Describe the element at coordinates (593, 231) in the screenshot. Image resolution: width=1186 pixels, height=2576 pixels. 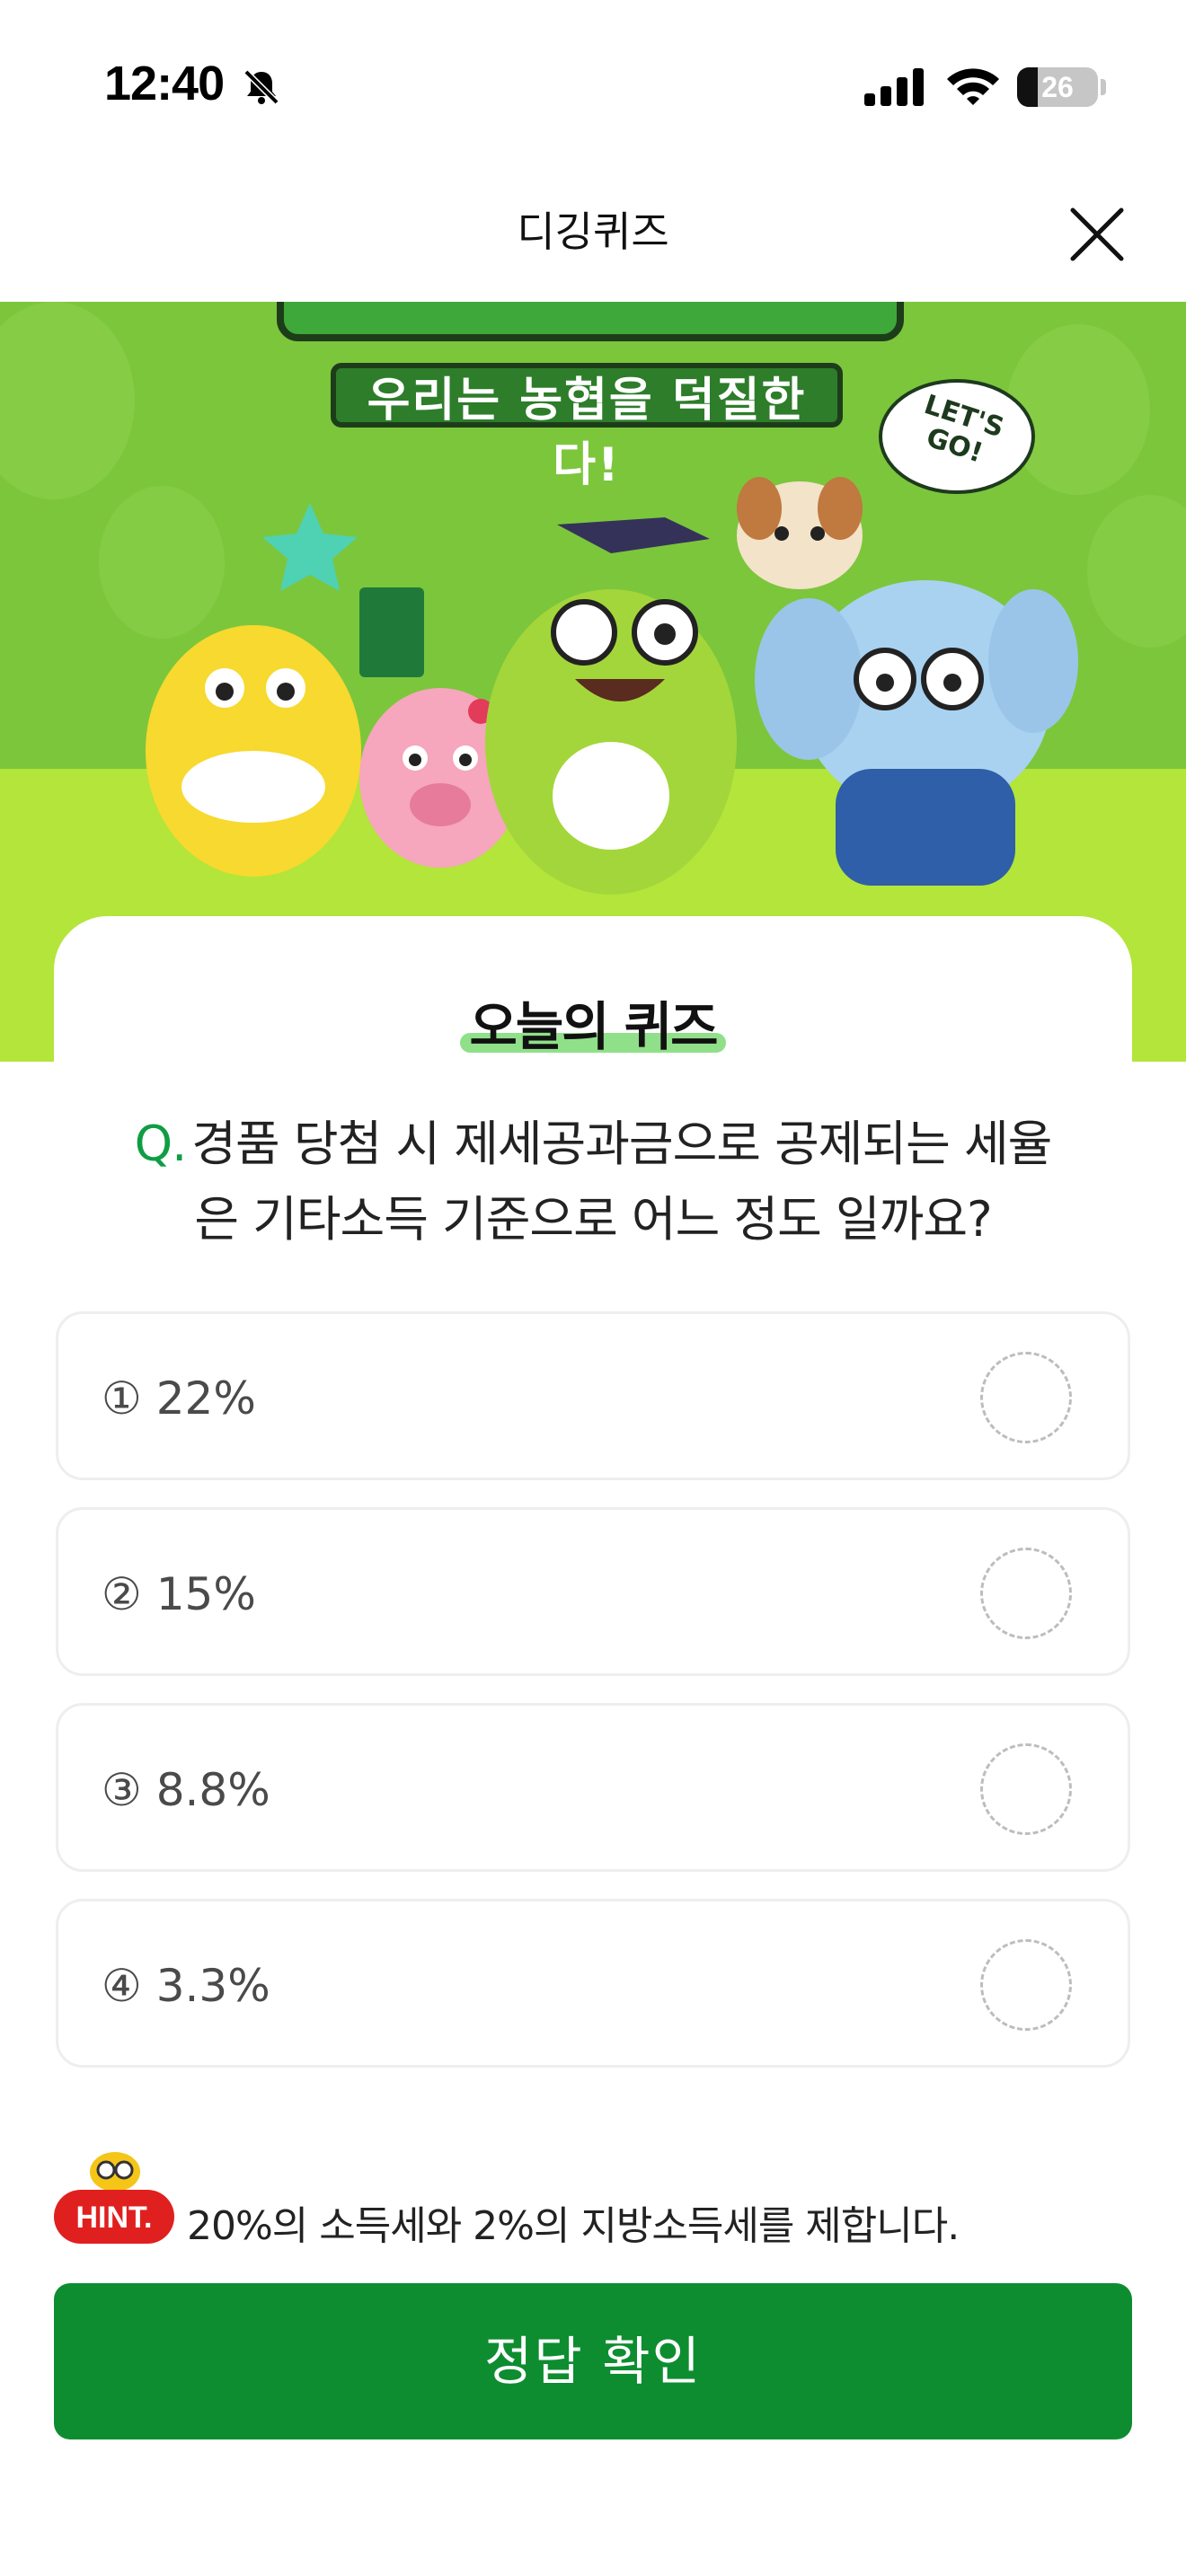
I see `page-title: 디깅퀴즈` at that location.